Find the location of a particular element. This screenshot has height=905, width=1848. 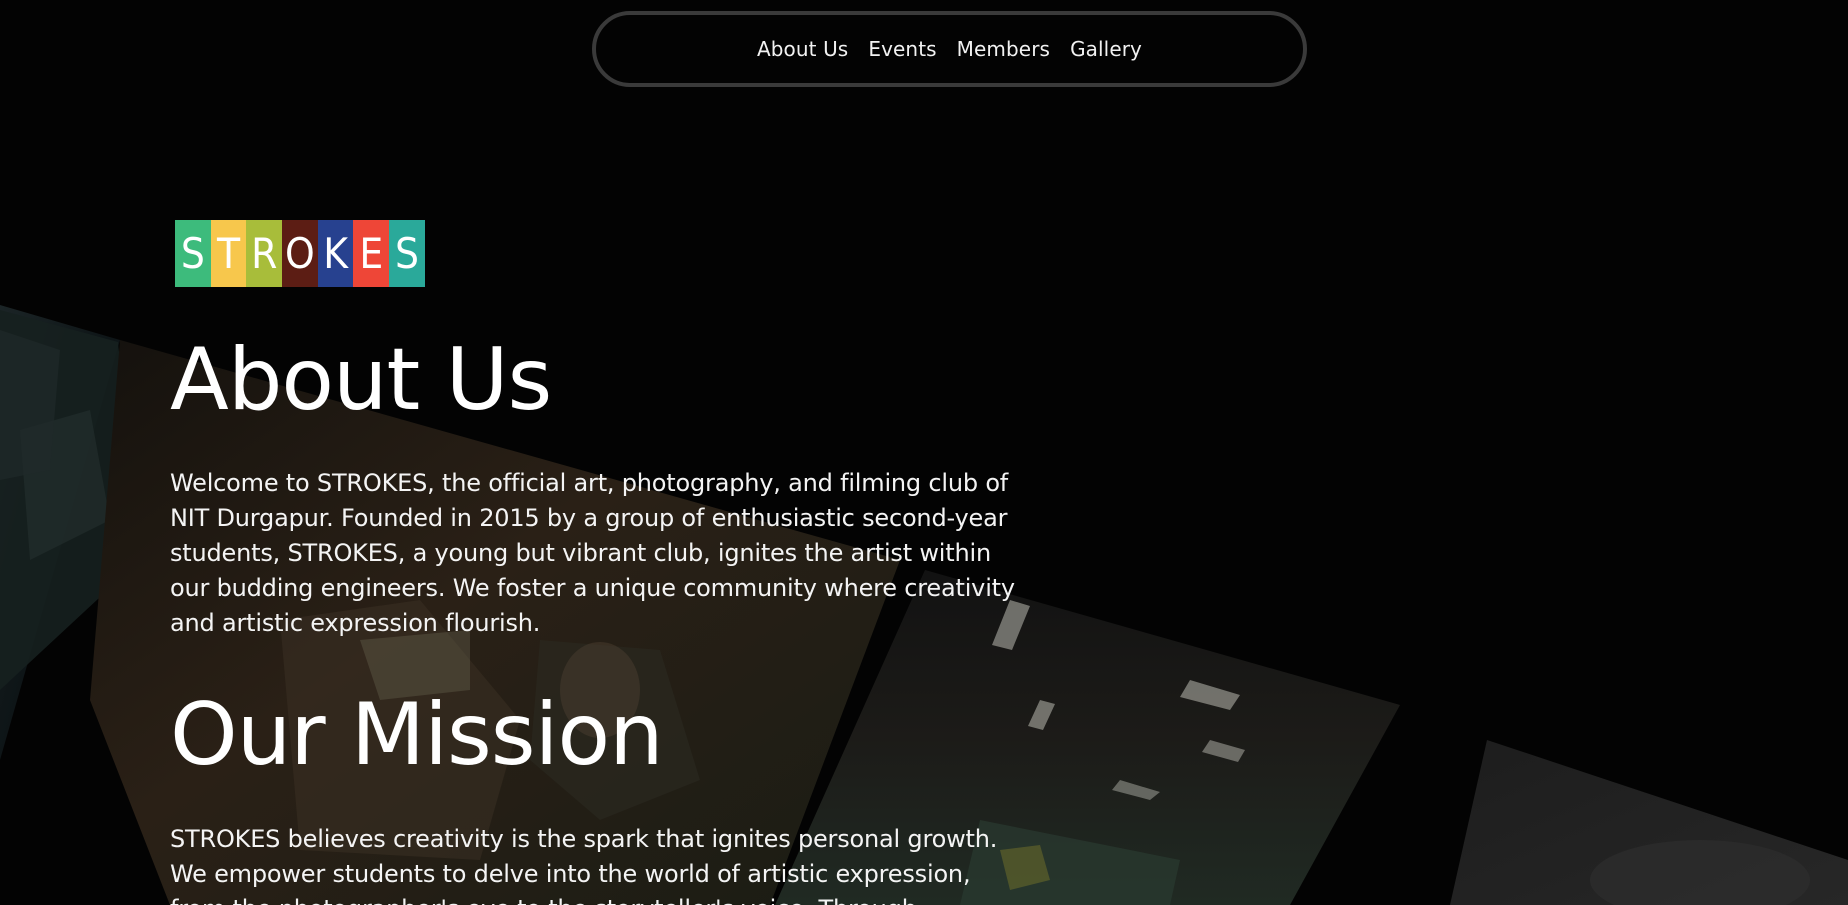

logo-letter: O is located at coordinates (300, 253).